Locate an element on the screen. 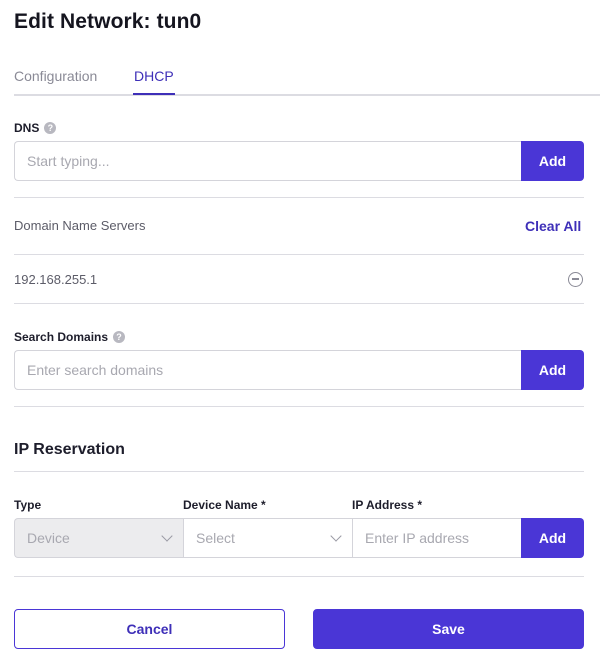 This screenshot has height=660, width=600. ip-reservation-title: IP Reservation is located at coordinates (69, 449).